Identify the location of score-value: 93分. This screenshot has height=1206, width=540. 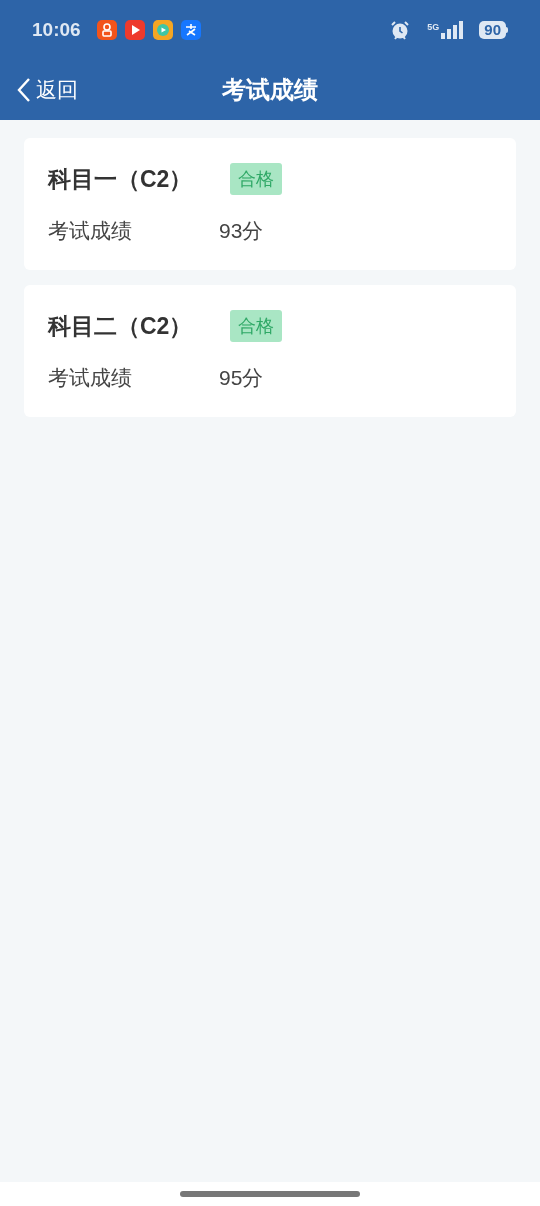
(241, 230).